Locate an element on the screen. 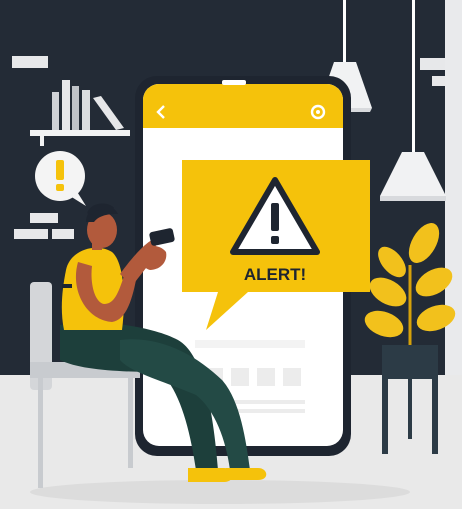  phone-speaker is located at coordinates (234, 82).